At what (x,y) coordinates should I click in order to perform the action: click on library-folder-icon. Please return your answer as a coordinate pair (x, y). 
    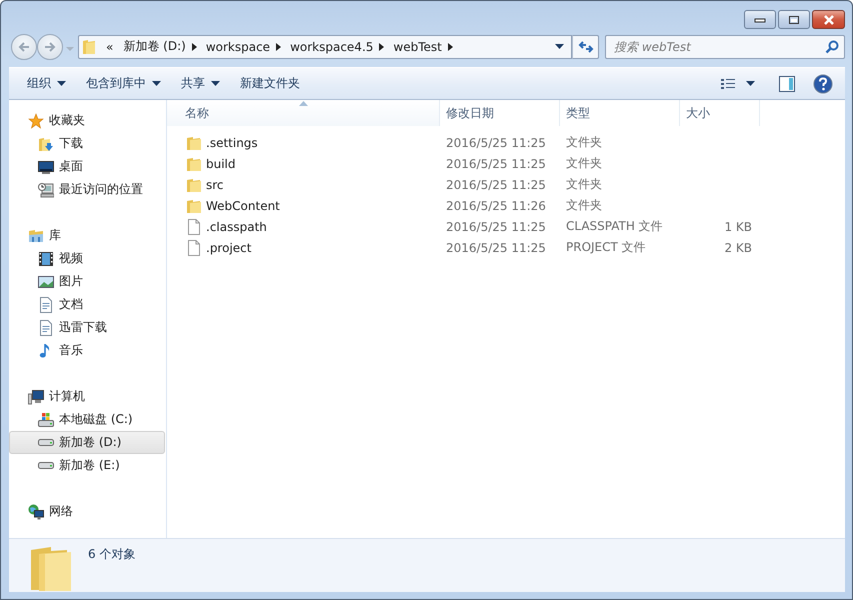
    Looking at the image, I should click on (36, 236).